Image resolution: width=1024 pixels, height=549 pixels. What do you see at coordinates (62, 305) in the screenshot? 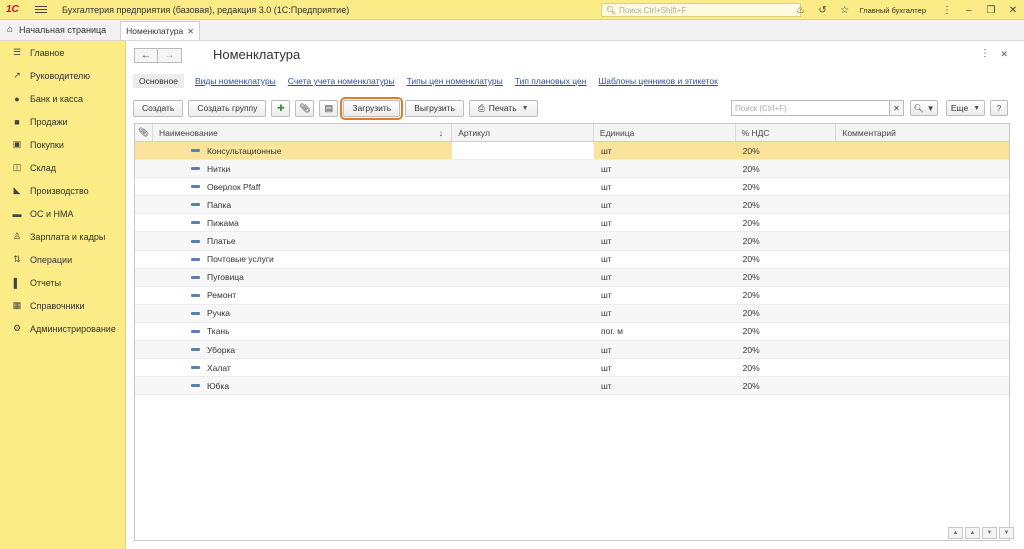
I see `sidebar-item-directories: ▦ Справочники` at bounding box center [62, 305].